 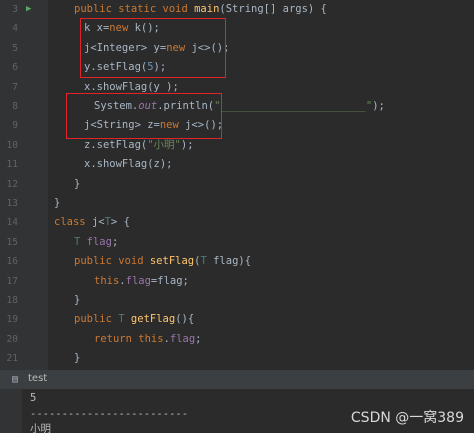 What do you see at coordinates (15, 87) in the screenshot?
I see `line-number: 7` at bounding box center [15, 87].